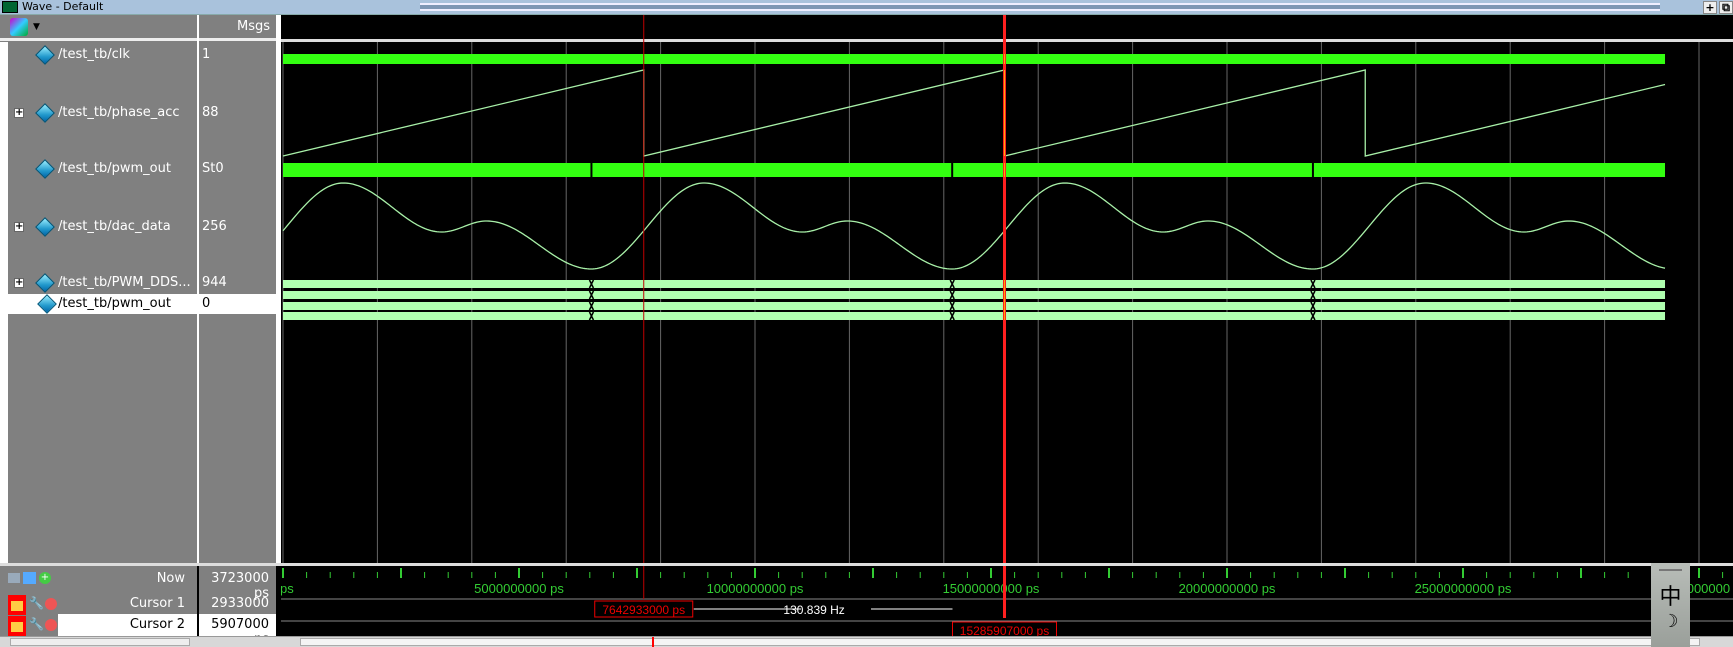 This screenshot has width=1733, height=647. I want to click on cursor2-label: Cursor 2, so click(122, 624).